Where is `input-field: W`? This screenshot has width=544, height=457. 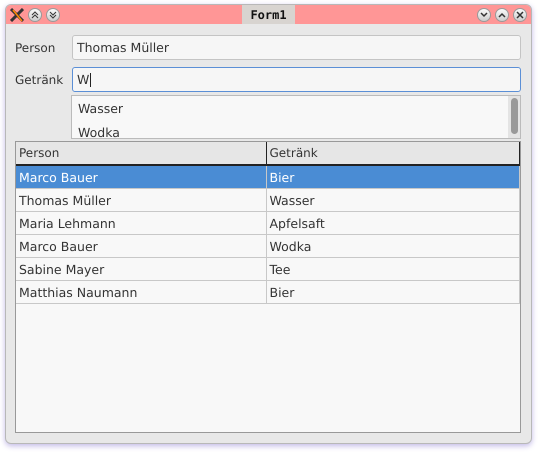 input-field: W is located at coordinates (296, 79).